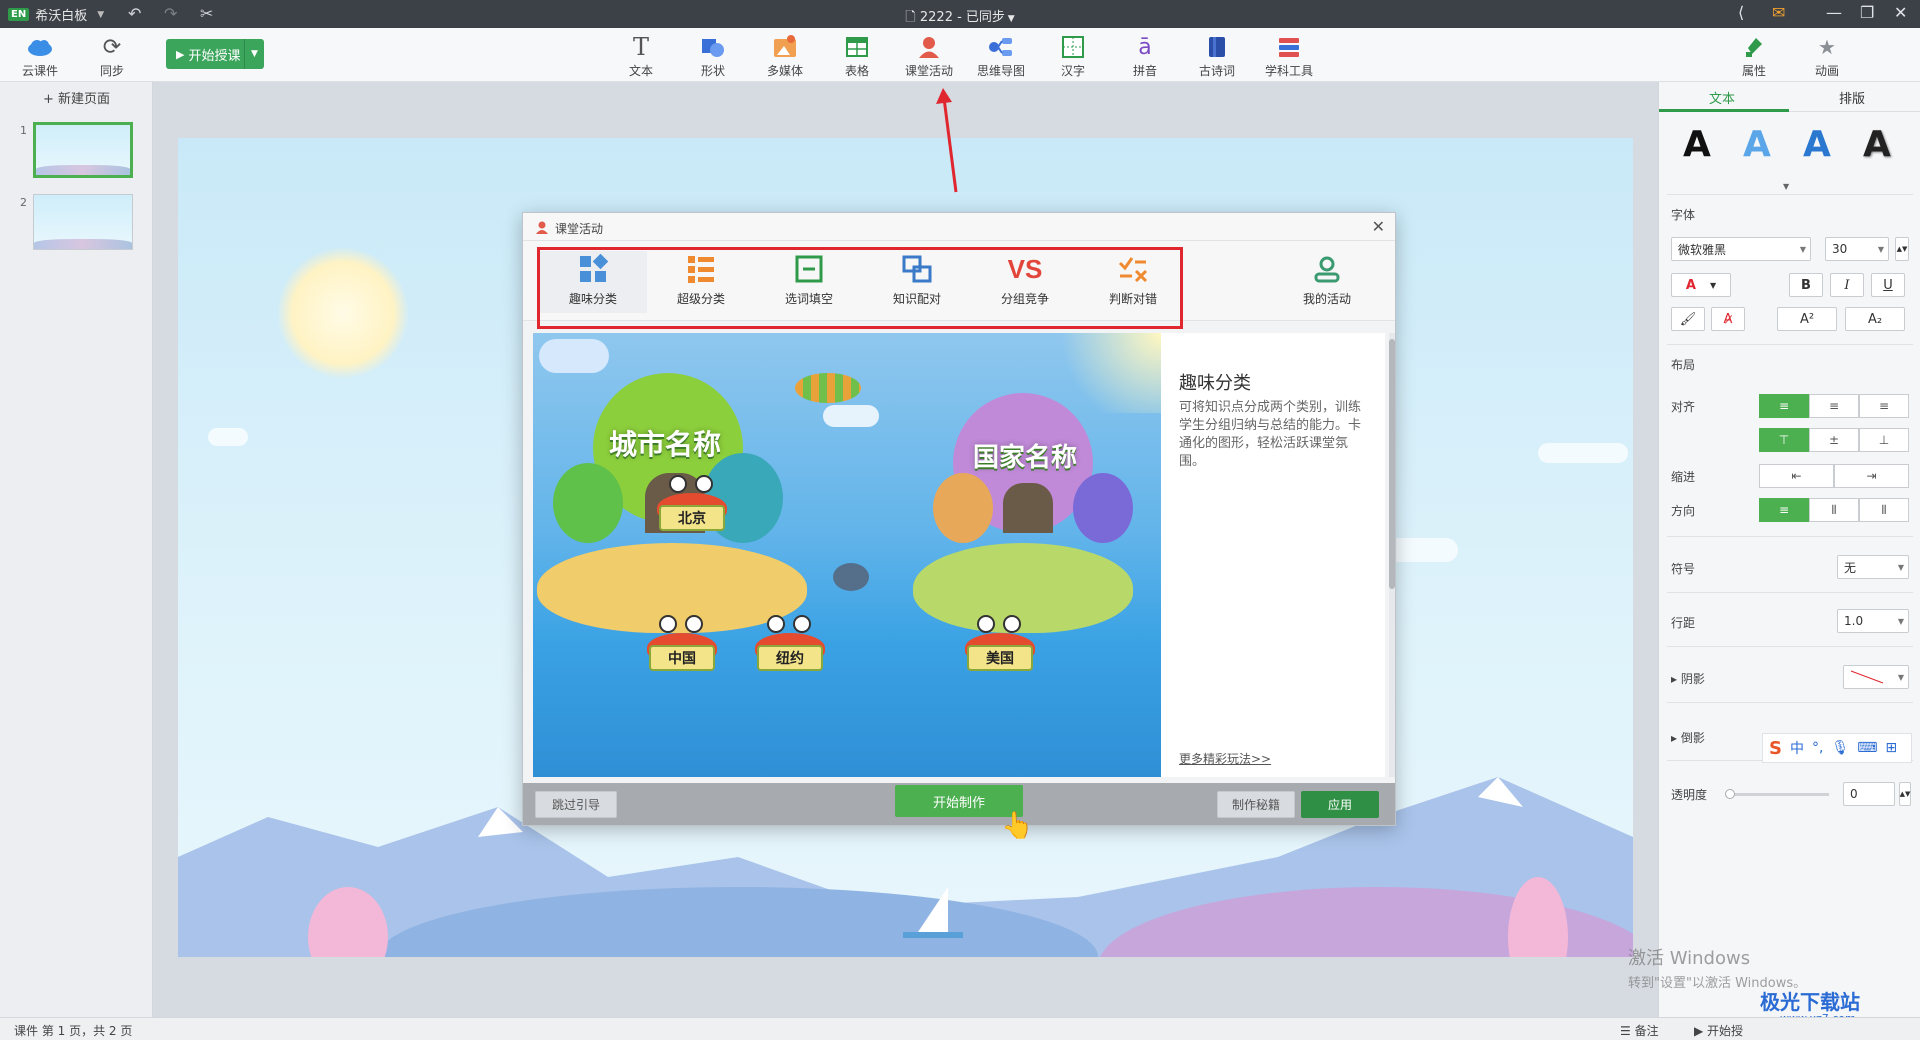 This screenshot has height=1040, width=1920. What do you see at coordinates (76, 97) in the screenshot?
I see `new-page-button: + 新建页面` at bounding box center [76, 97].